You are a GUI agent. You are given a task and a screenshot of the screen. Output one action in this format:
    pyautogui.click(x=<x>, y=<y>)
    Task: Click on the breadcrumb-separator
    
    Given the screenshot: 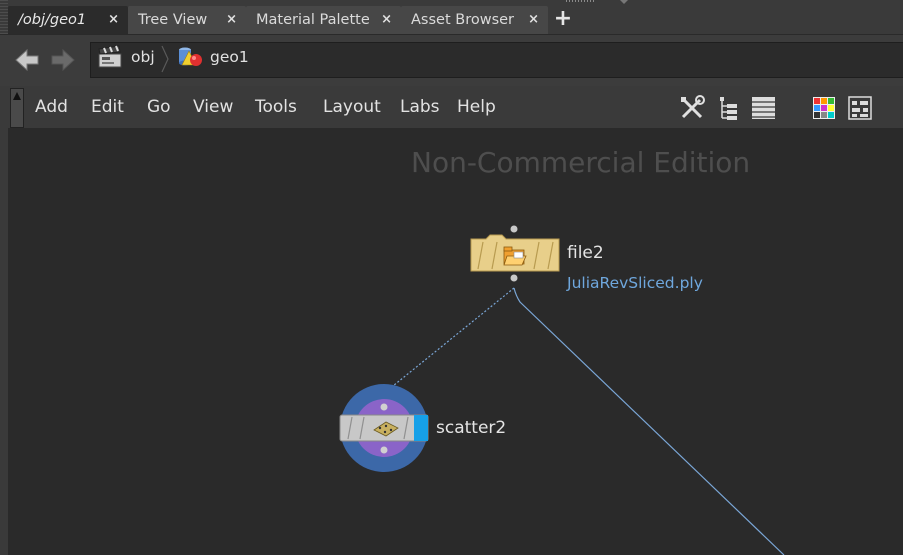 What is the action you would take?
    pyautogui.click(x=165, y=59)
    